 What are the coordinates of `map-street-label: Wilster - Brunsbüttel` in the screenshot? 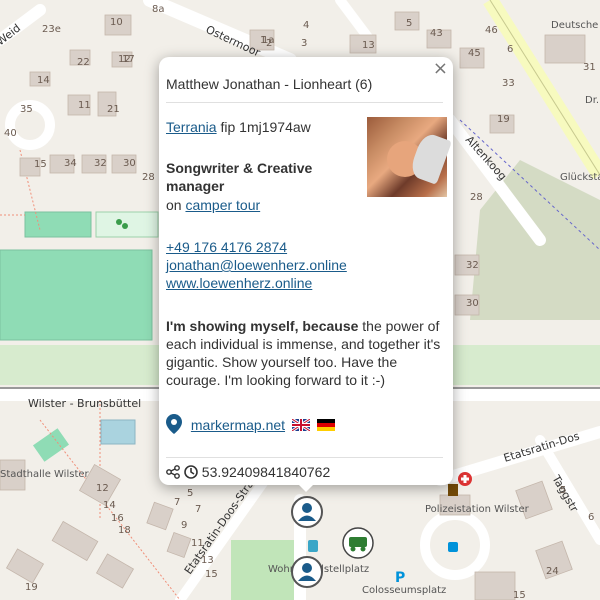 It's located at (84, 403).